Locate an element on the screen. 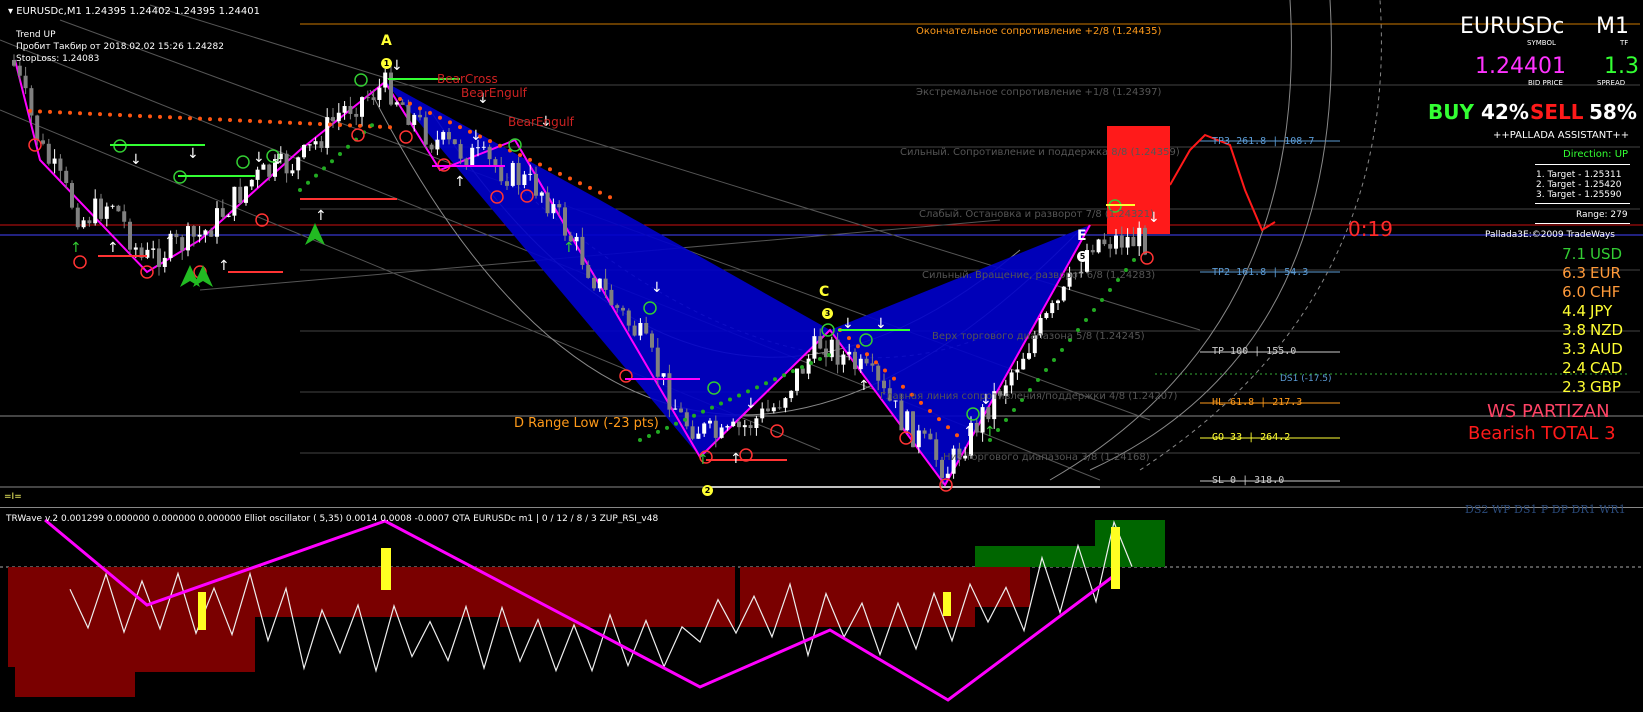  target-1: 1. Target - 1.25311 is located at coordinates (1579, 175).